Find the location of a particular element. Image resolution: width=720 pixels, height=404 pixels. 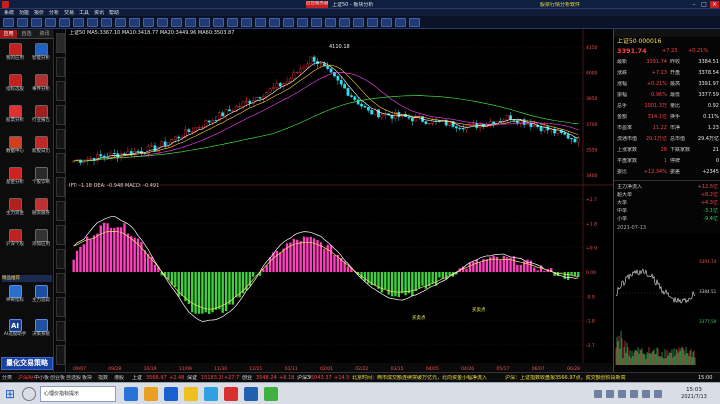

intraday-mini-chart: 3391.74 3384.51 3377.59 is located at coordinates (667, 301).